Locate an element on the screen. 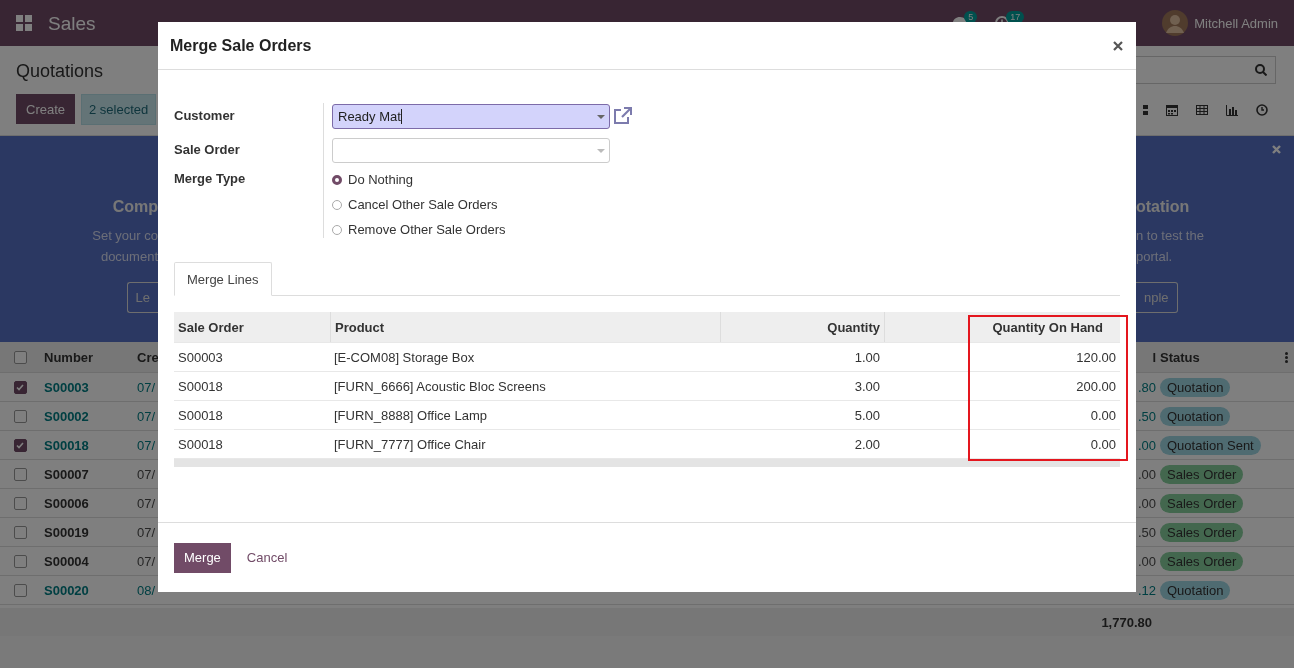 This screenshot has width=1294, height=668. clock-icon is located at coordinates (1262, 109).